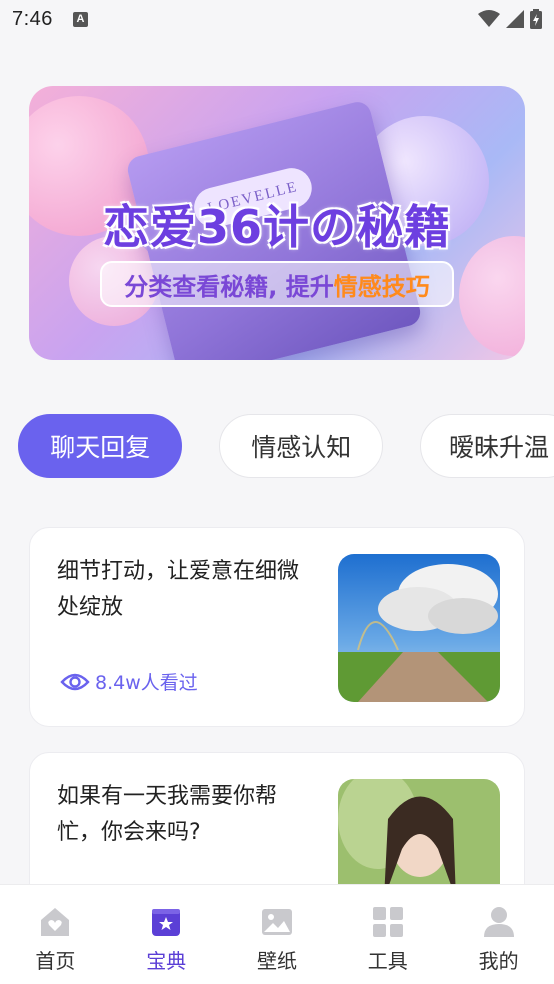  Describe the element at coordinates (419, 628) in the screenshot. I see `article-thumbnail` at that location.